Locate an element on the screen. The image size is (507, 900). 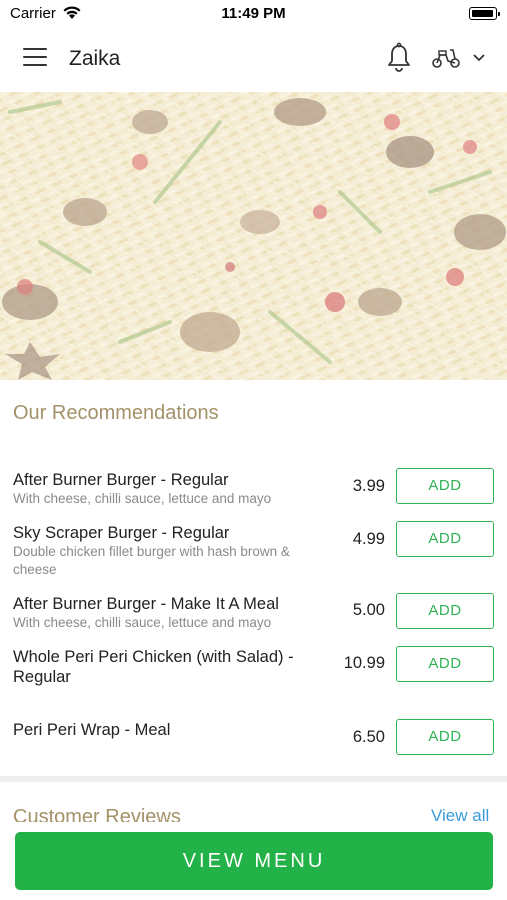
item-name: Peri Peri Wrap - Meal is located at coordinates (92, 730).